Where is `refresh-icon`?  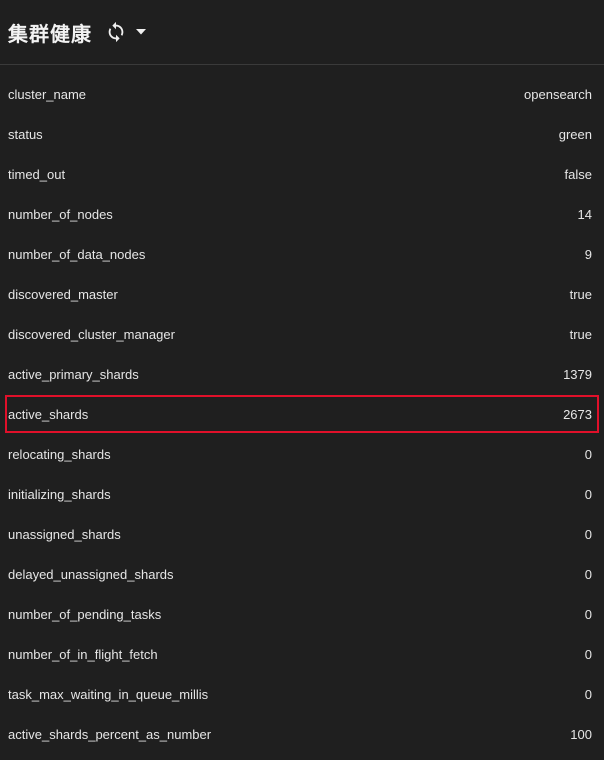 refresh-icon is located at coordinates (116, 32).